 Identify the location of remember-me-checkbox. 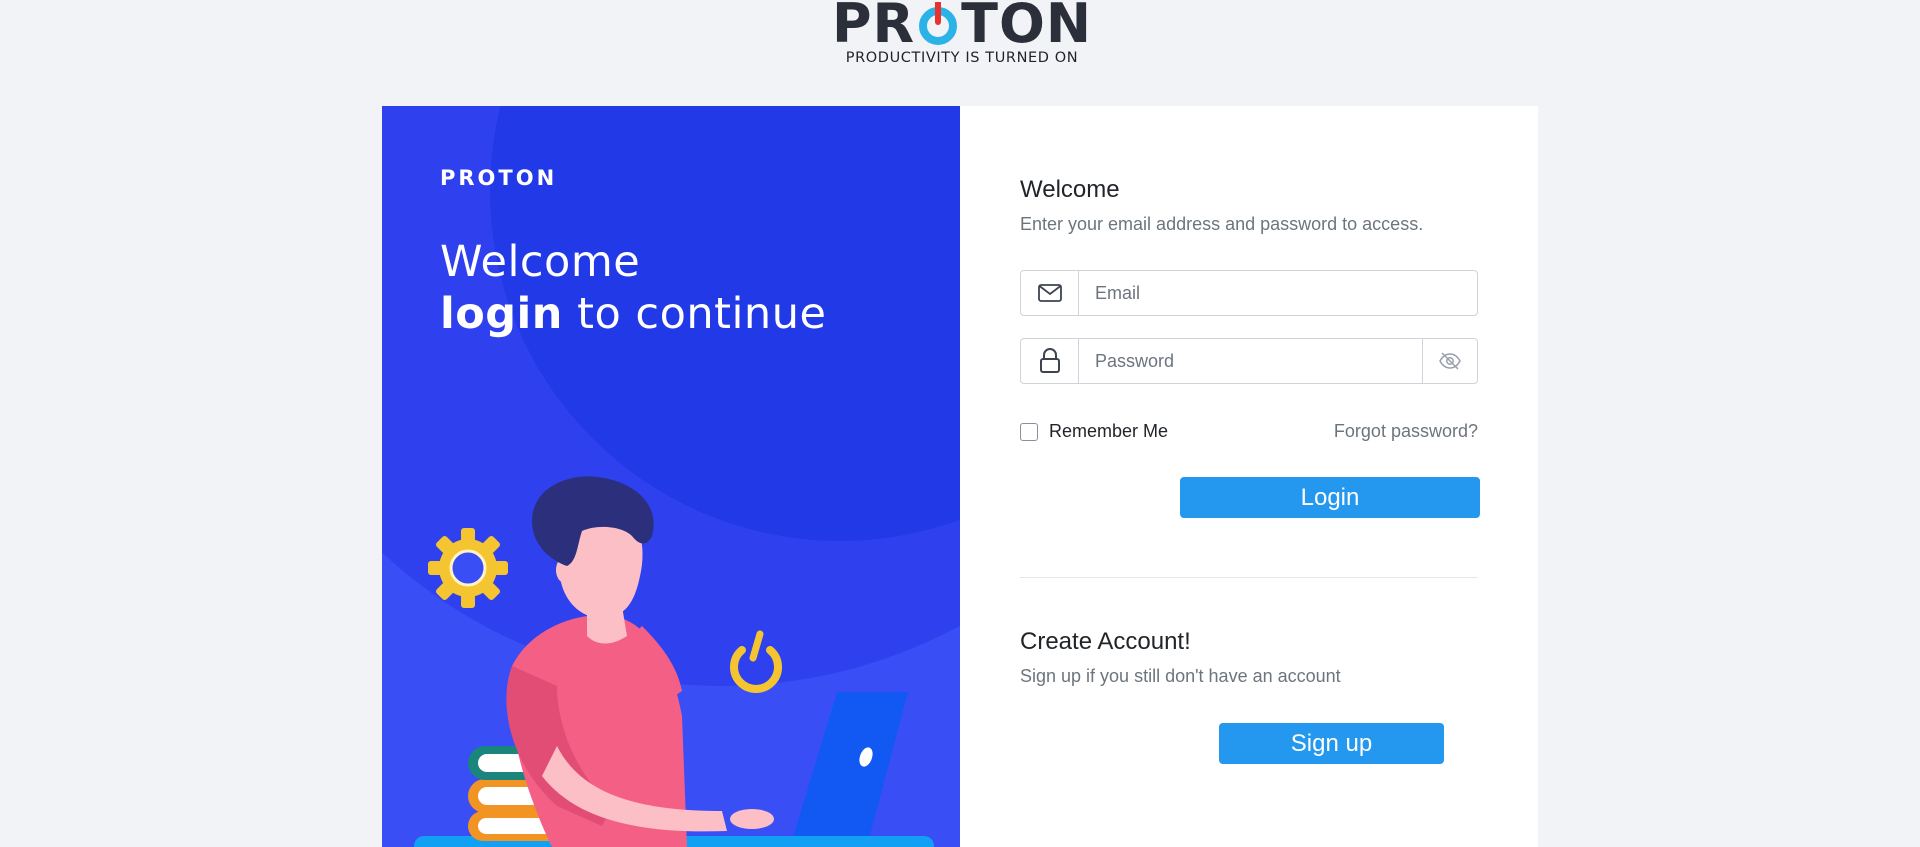
(1029, 431).